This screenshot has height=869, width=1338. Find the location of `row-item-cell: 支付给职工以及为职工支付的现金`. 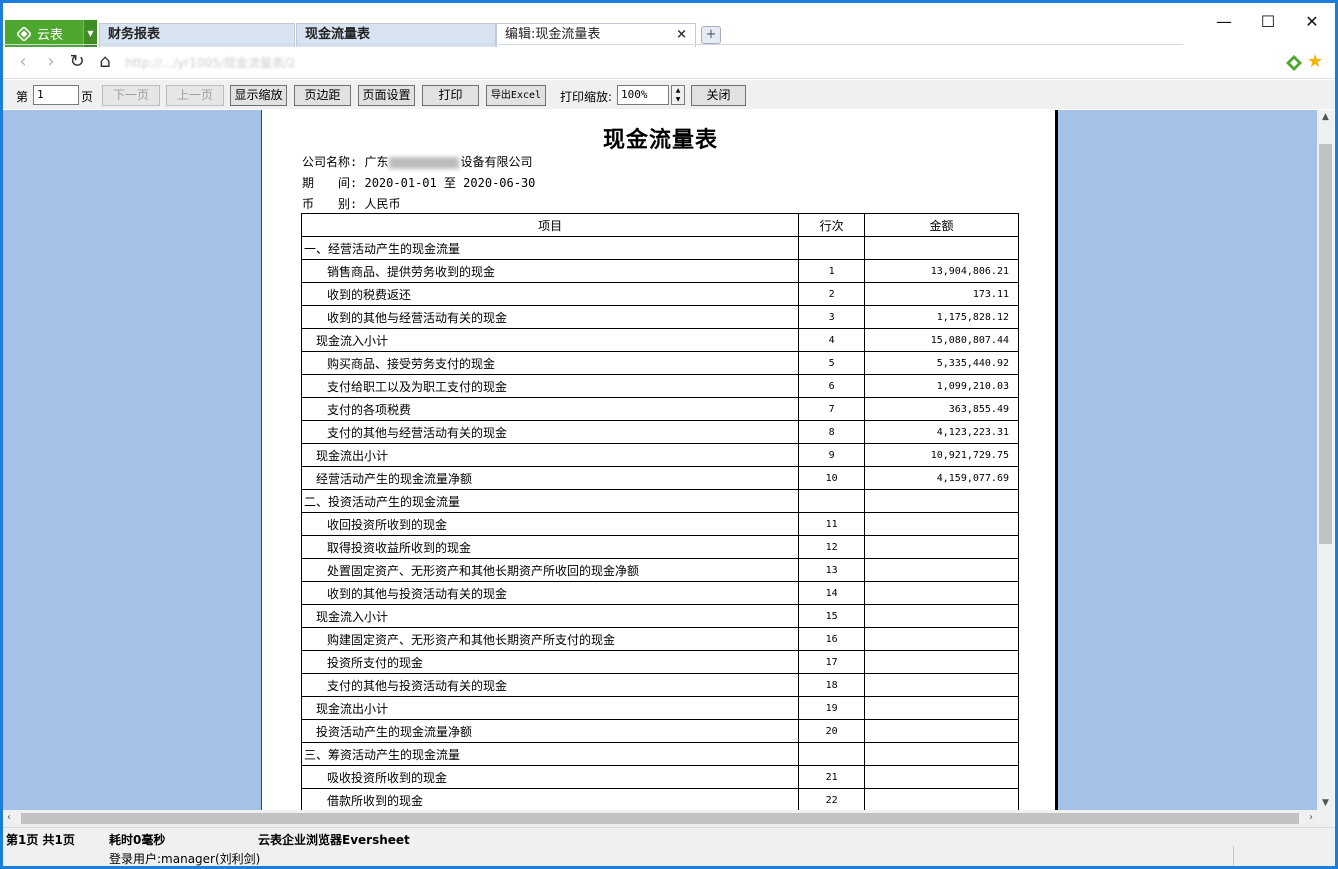

row-item-cell: 支付给职工以及为职工支付的现金 is located at coordinates (550, 386).